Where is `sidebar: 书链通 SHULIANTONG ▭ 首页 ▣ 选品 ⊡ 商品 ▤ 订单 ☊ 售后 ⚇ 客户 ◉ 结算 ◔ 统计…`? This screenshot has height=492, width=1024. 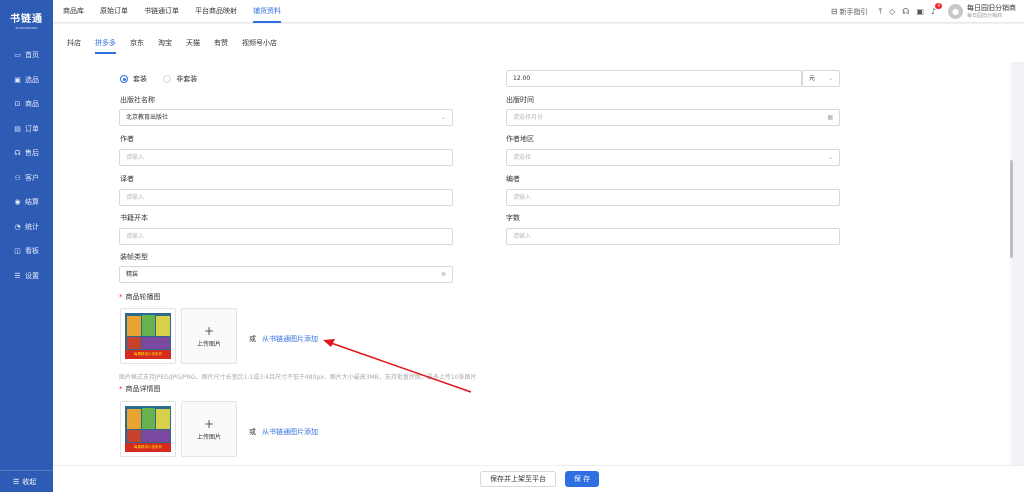
sidebar: 书链通 SHULIANTONG ▭ 首页 ▣ 选品 ⊡ 商品 ▤ 订单 ☊ 售后 ⚇ 客户 ◉ 结算 ◔ 统计… is located at coordinates (26, 246).